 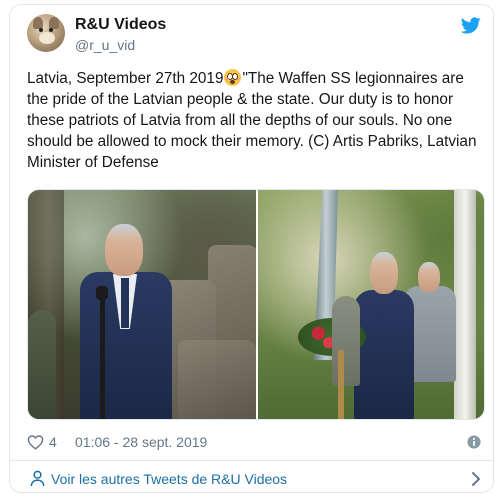 What do you see at coordinates (46, 33) in the screenshot?
I see `avatar` at bounding box center [46, 33].